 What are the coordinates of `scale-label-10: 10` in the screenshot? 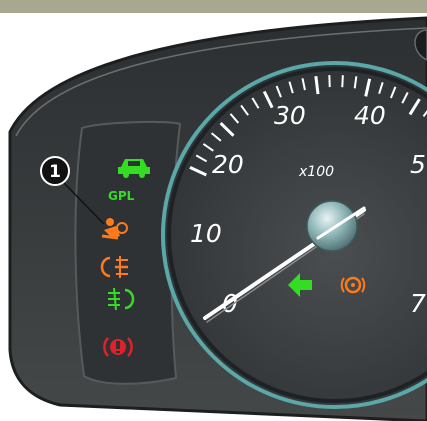 It's located at (206, 233).